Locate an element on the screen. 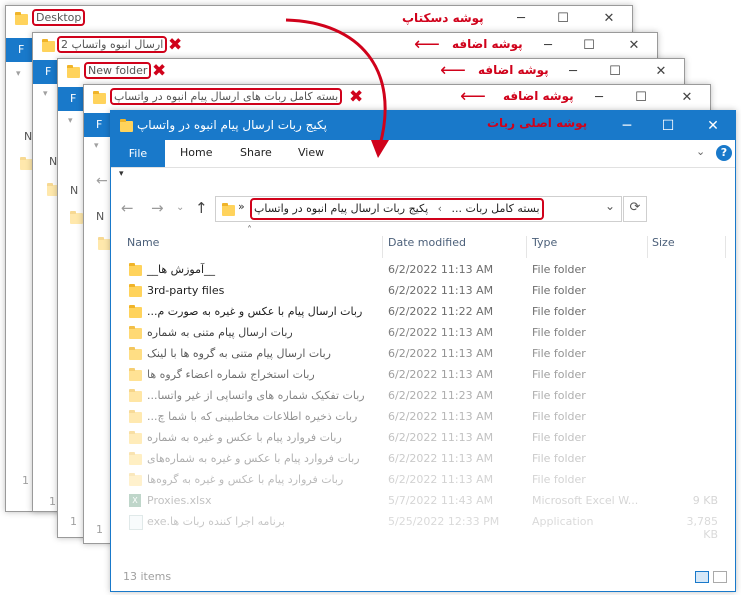 The width and height of the screenshot is (741, 595). breadcrumb-current: پکیج ربات ارسال پیام انبوه در واتساپ is located at coordinates (341, 208).